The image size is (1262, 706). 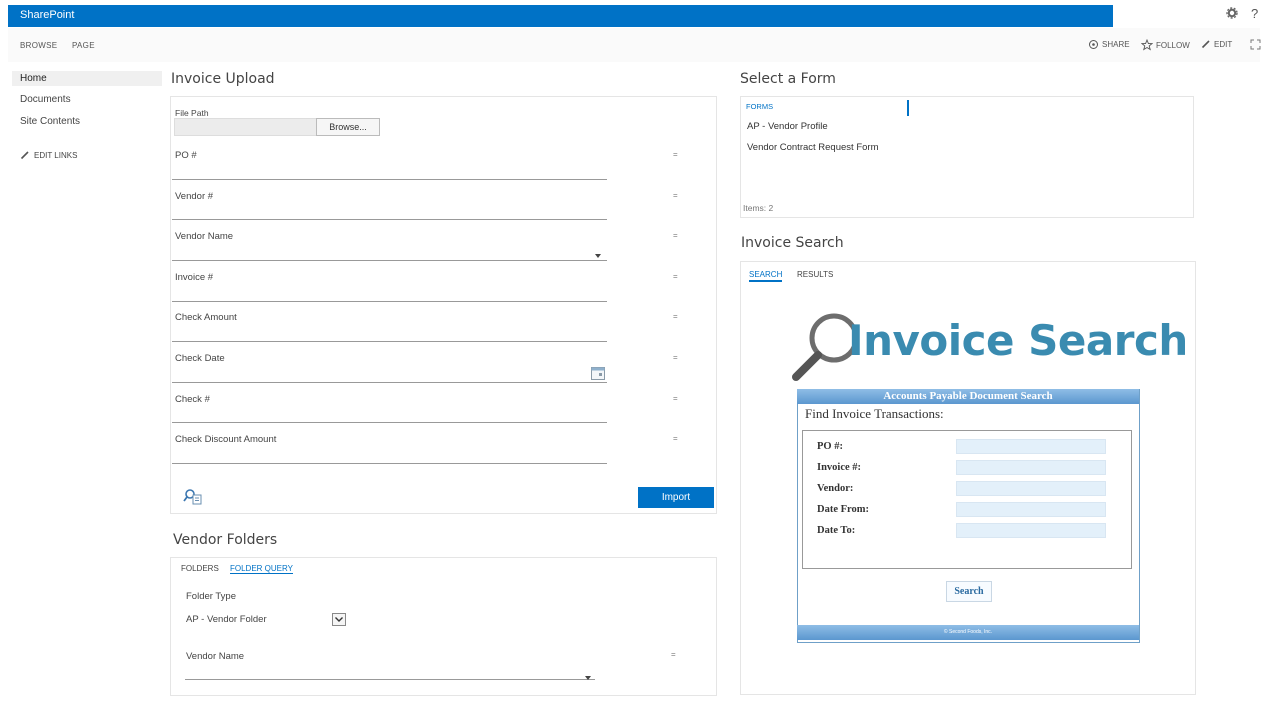 I want to click on vendor-number-input, so click(x=389, y=219).